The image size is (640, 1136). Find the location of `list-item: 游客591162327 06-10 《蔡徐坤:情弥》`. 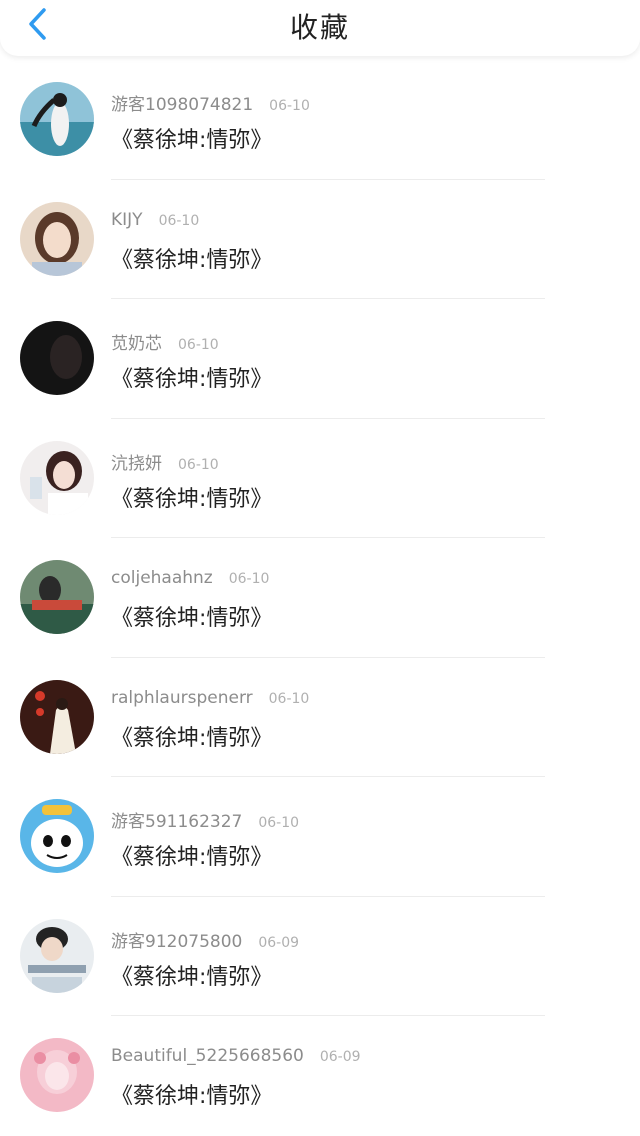

list-item: 游客591162327 06-10 《蔡徐坤:情弥》 is located at coordinates (320, 837).